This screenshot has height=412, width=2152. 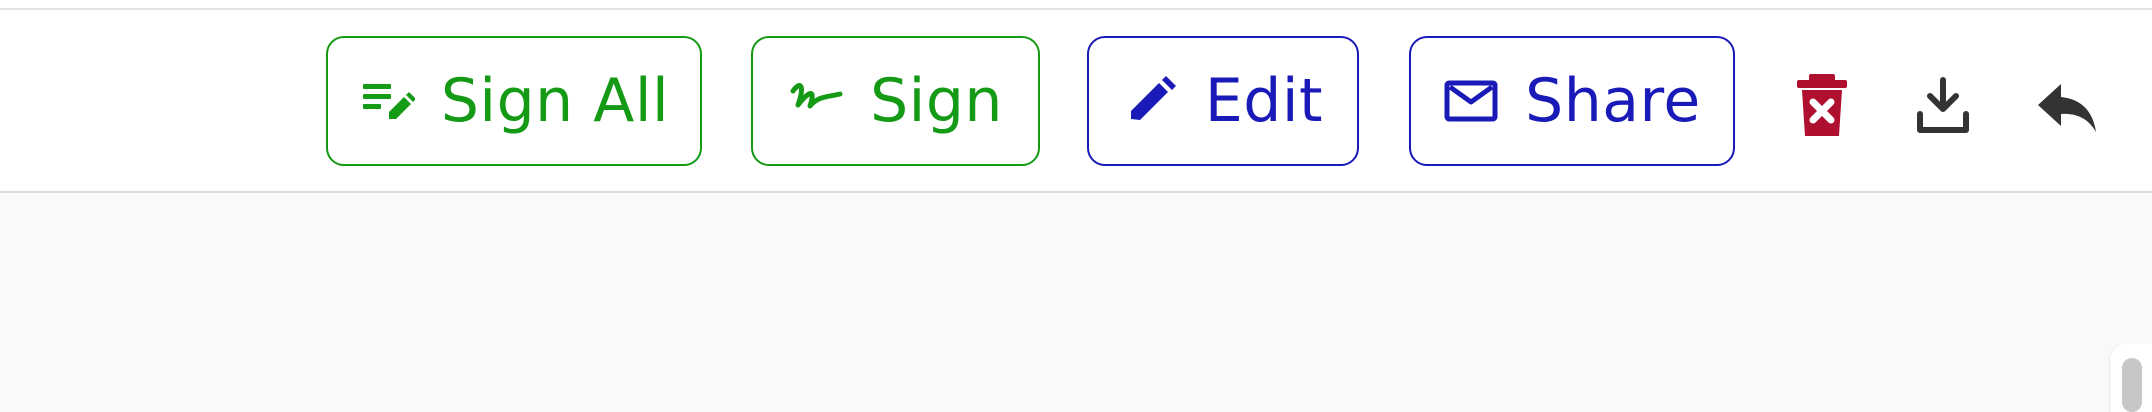 I want to click on sign-all-icon, so click(x=387, y=101).